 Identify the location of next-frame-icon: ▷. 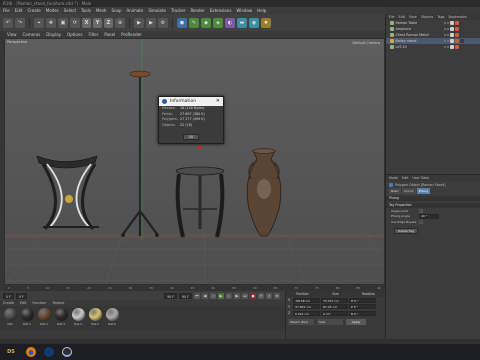
(229, 295).